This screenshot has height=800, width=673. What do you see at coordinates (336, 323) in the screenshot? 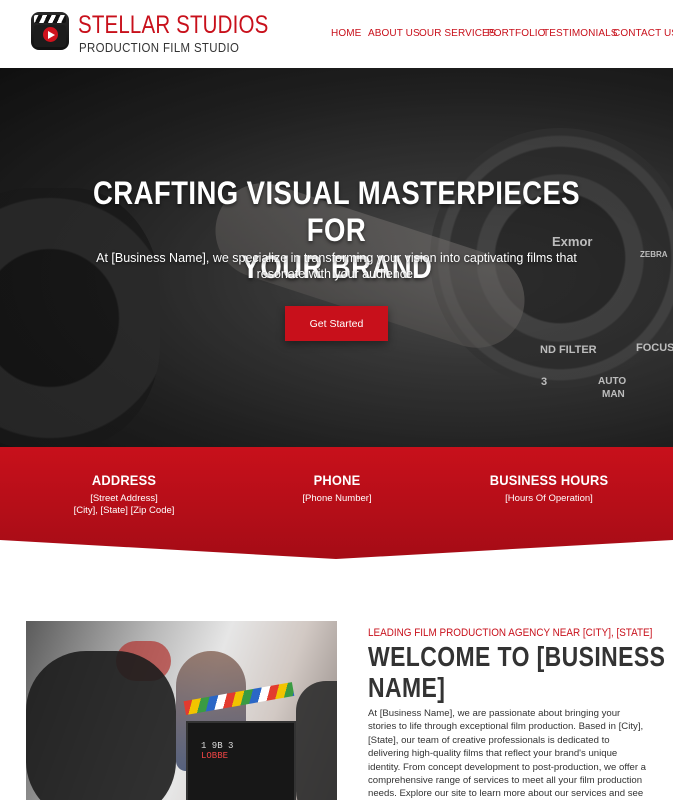
I see `get-started-button: Get Started` at bounding box center [336, 323].